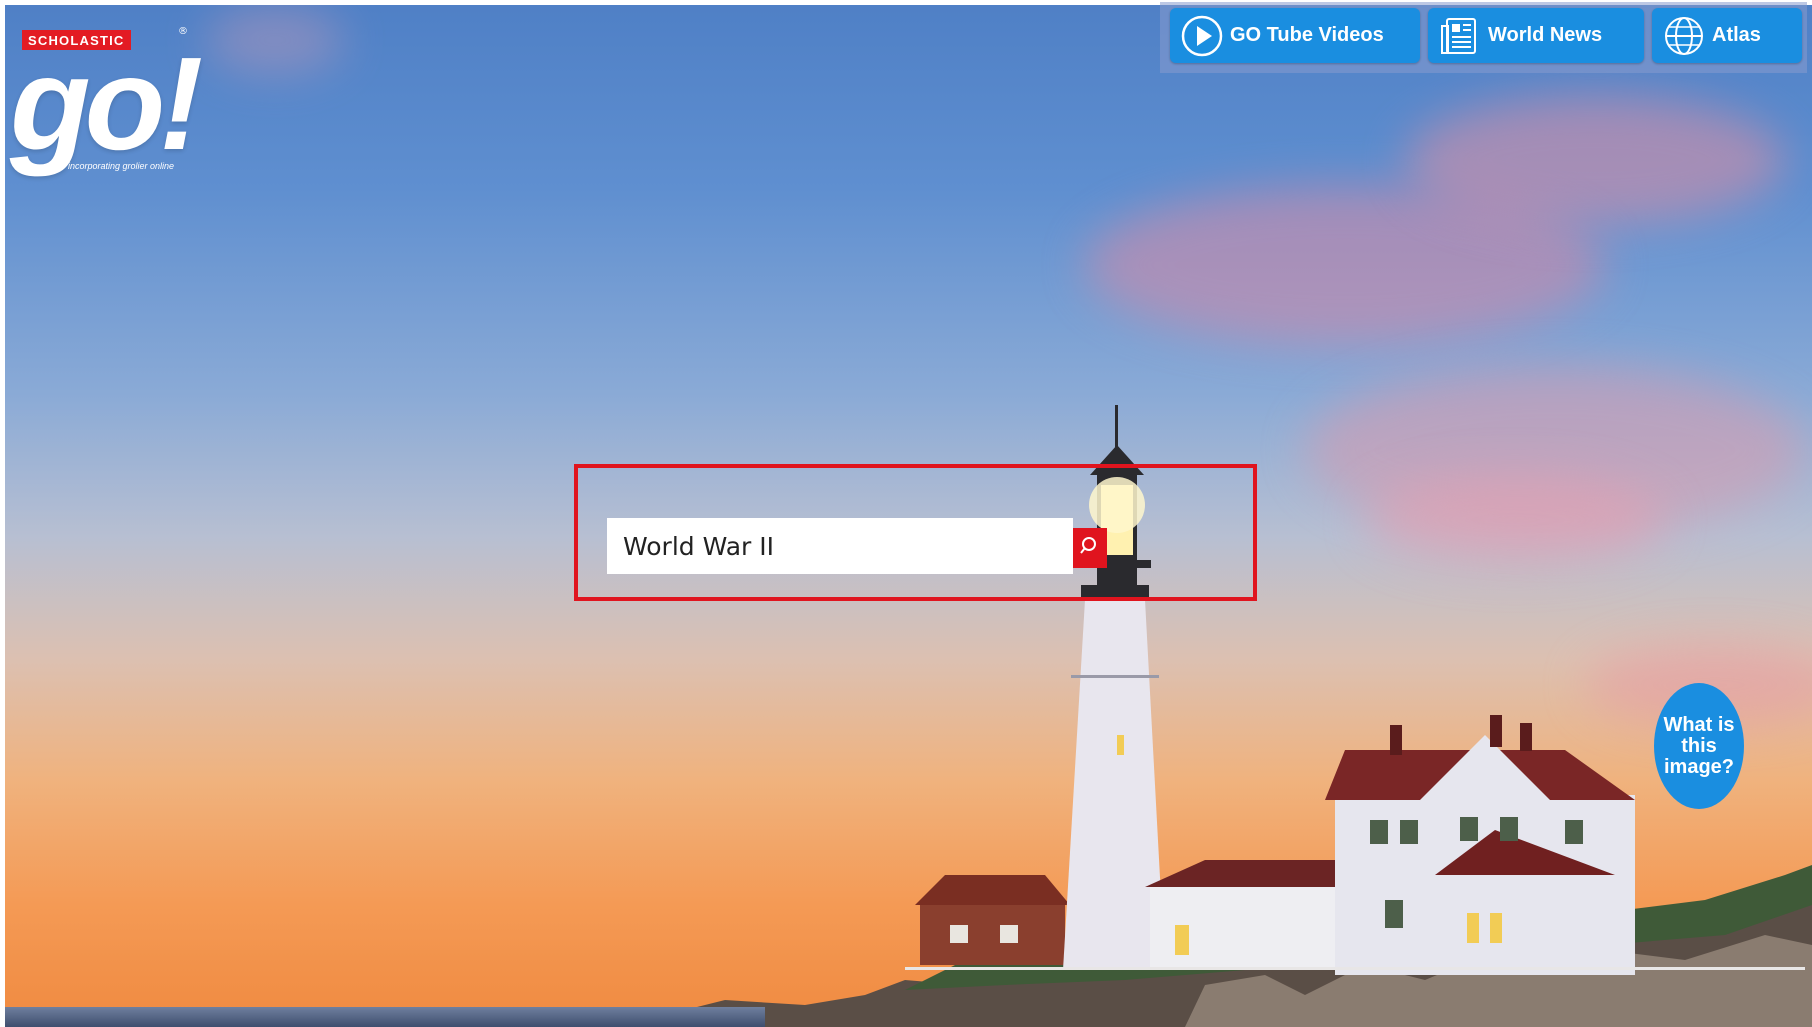 This screenshot has height=1027, width=1812. Describe the element at coordinates (1460, 36) in the screenshot. I see `newspaper-icon` at that location.